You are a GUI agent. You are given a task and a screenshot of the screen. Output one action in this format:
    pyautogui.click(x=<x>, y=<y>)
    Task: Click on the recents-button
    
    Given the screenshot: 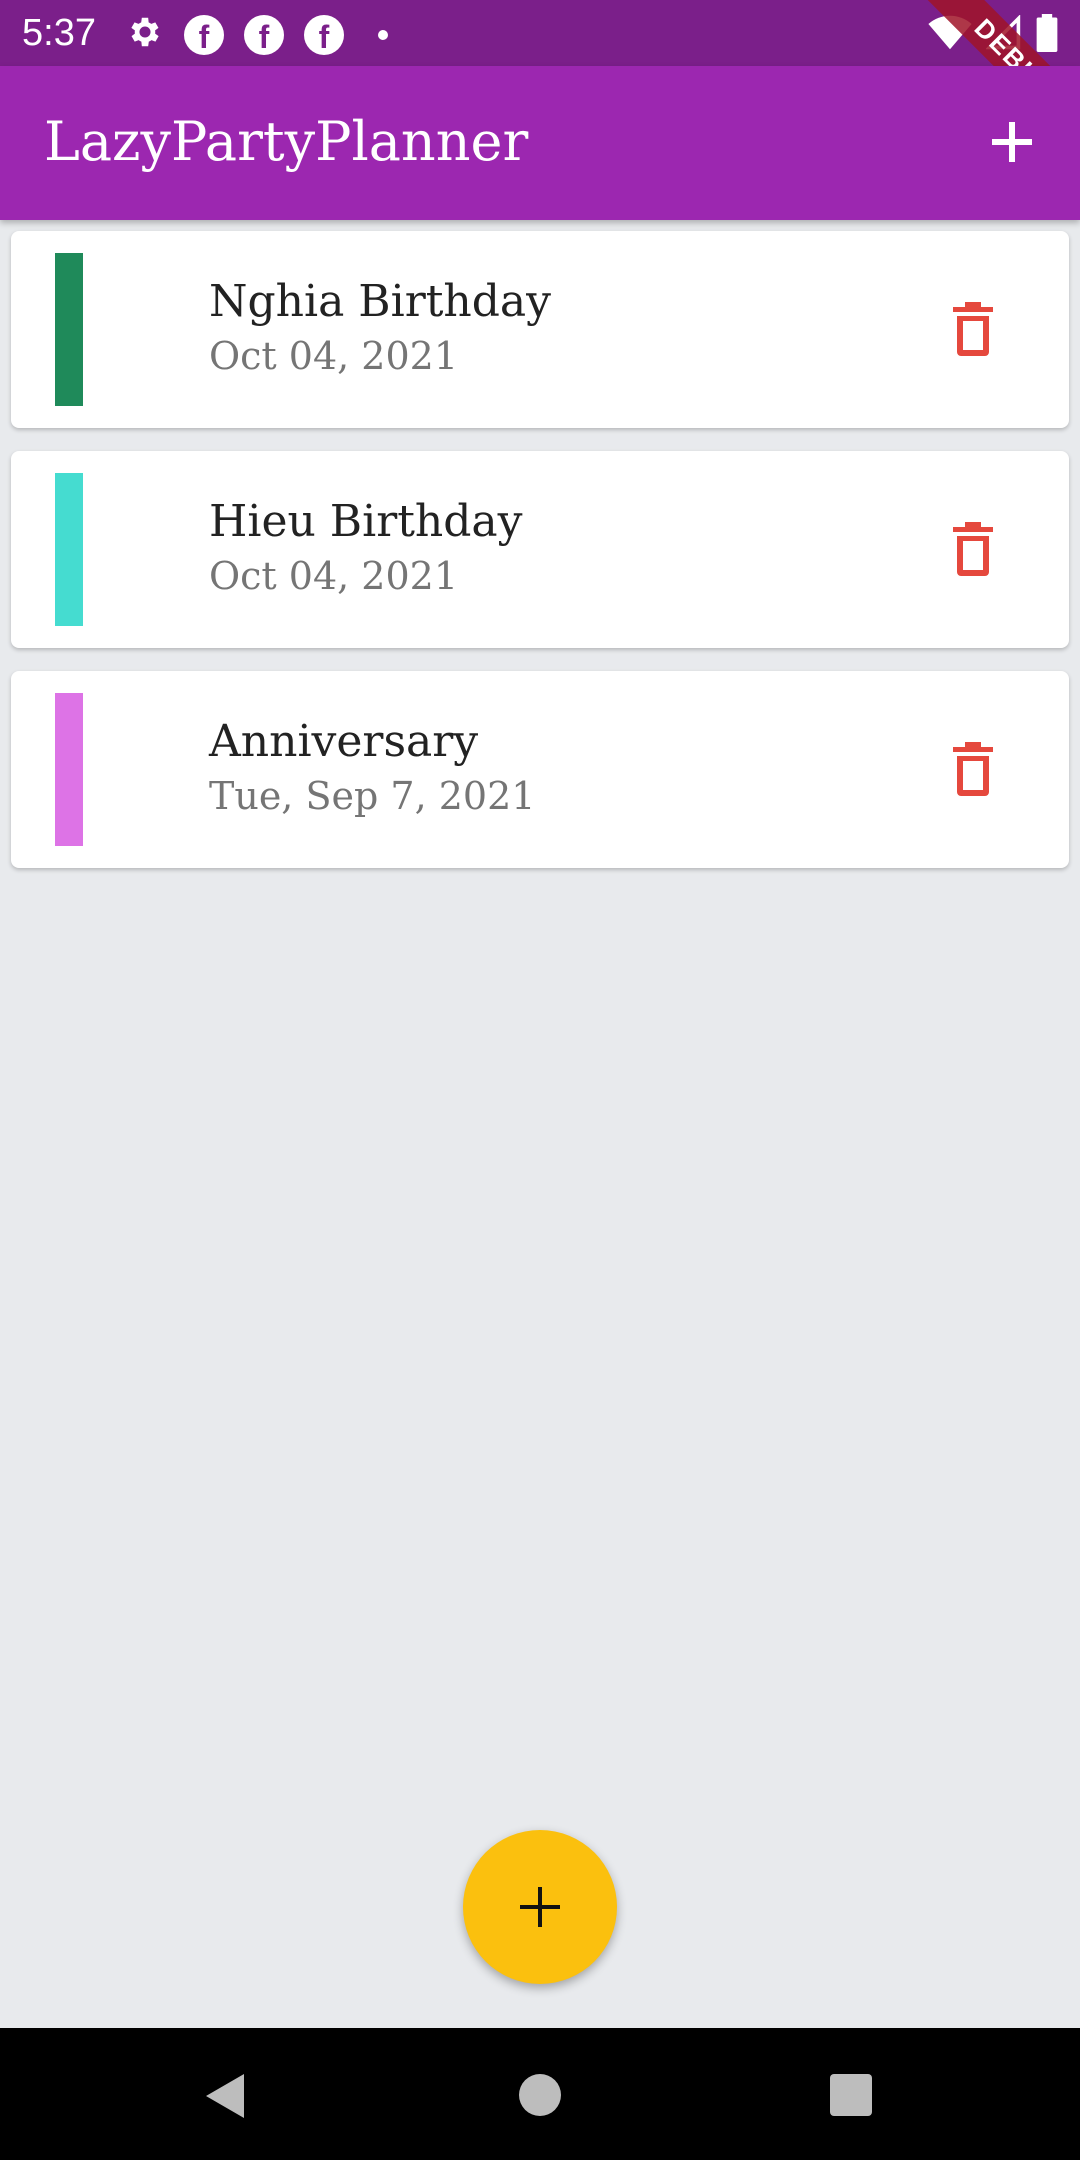 What is the action you would take?
    pyautogui.click(x=851, y=2095)
    